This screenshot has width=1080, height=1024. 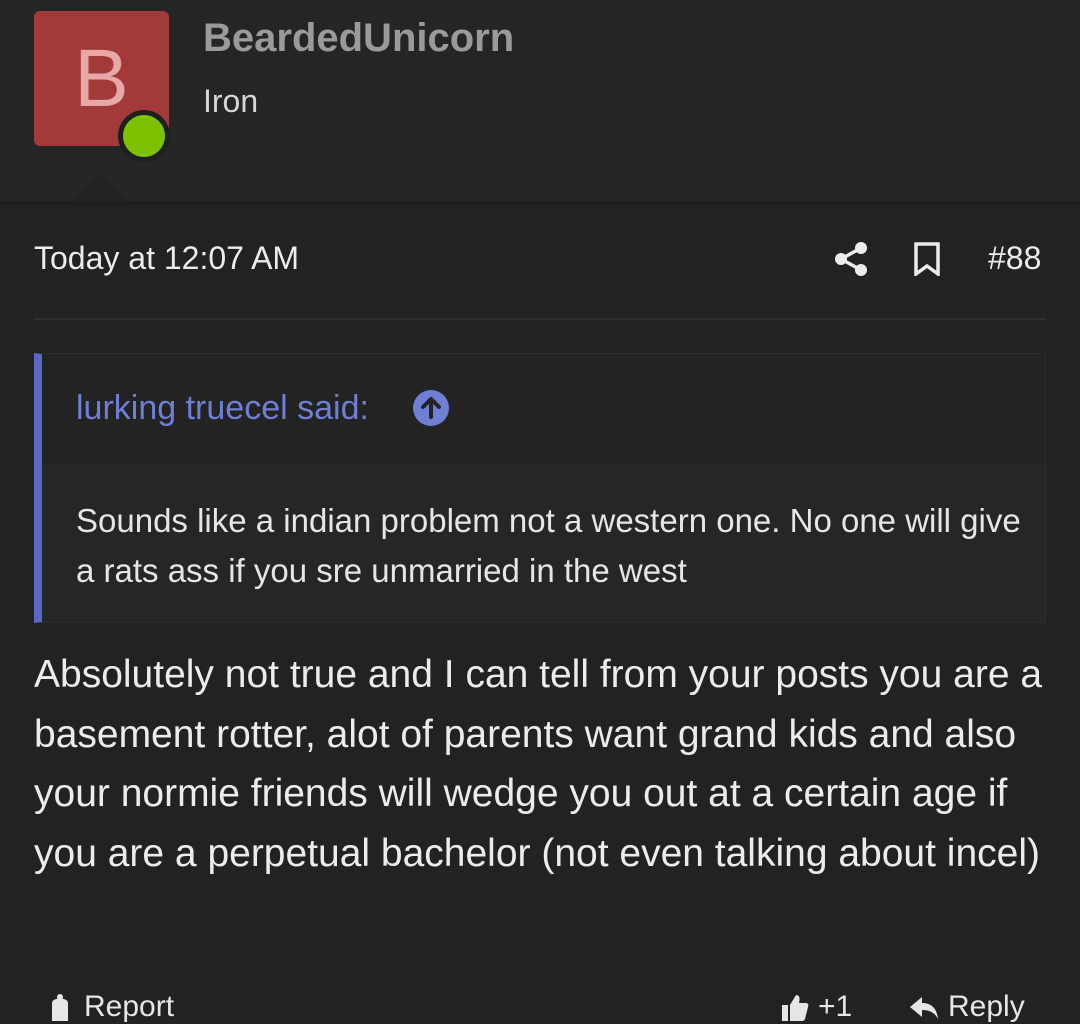 I want to click on bookmark-icon, so click(x=927, y=259).